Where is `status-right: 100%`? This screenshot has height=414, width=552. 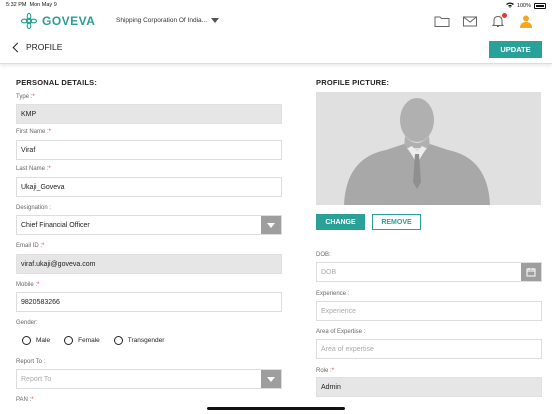 status-right: 100% is located at coordinates (525, 6).